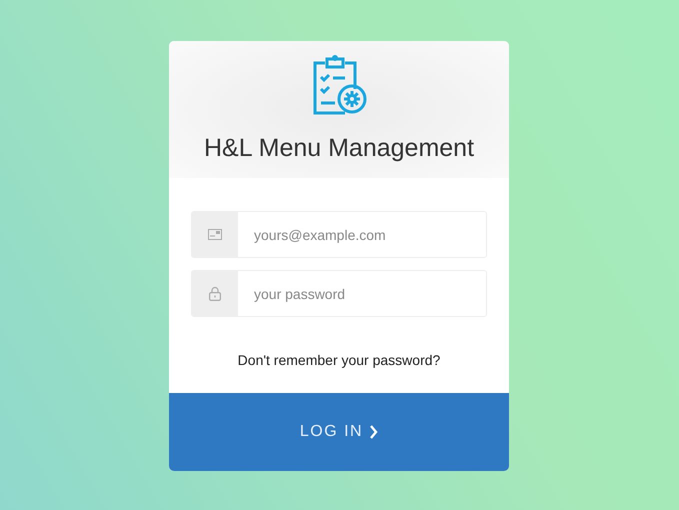 Image resolution: width=679 pixels, height=510 pixels. What do you see at coordinates (215, 234) in the screenshot?
I see `envelope-icon` at bounding box center [215, 234].